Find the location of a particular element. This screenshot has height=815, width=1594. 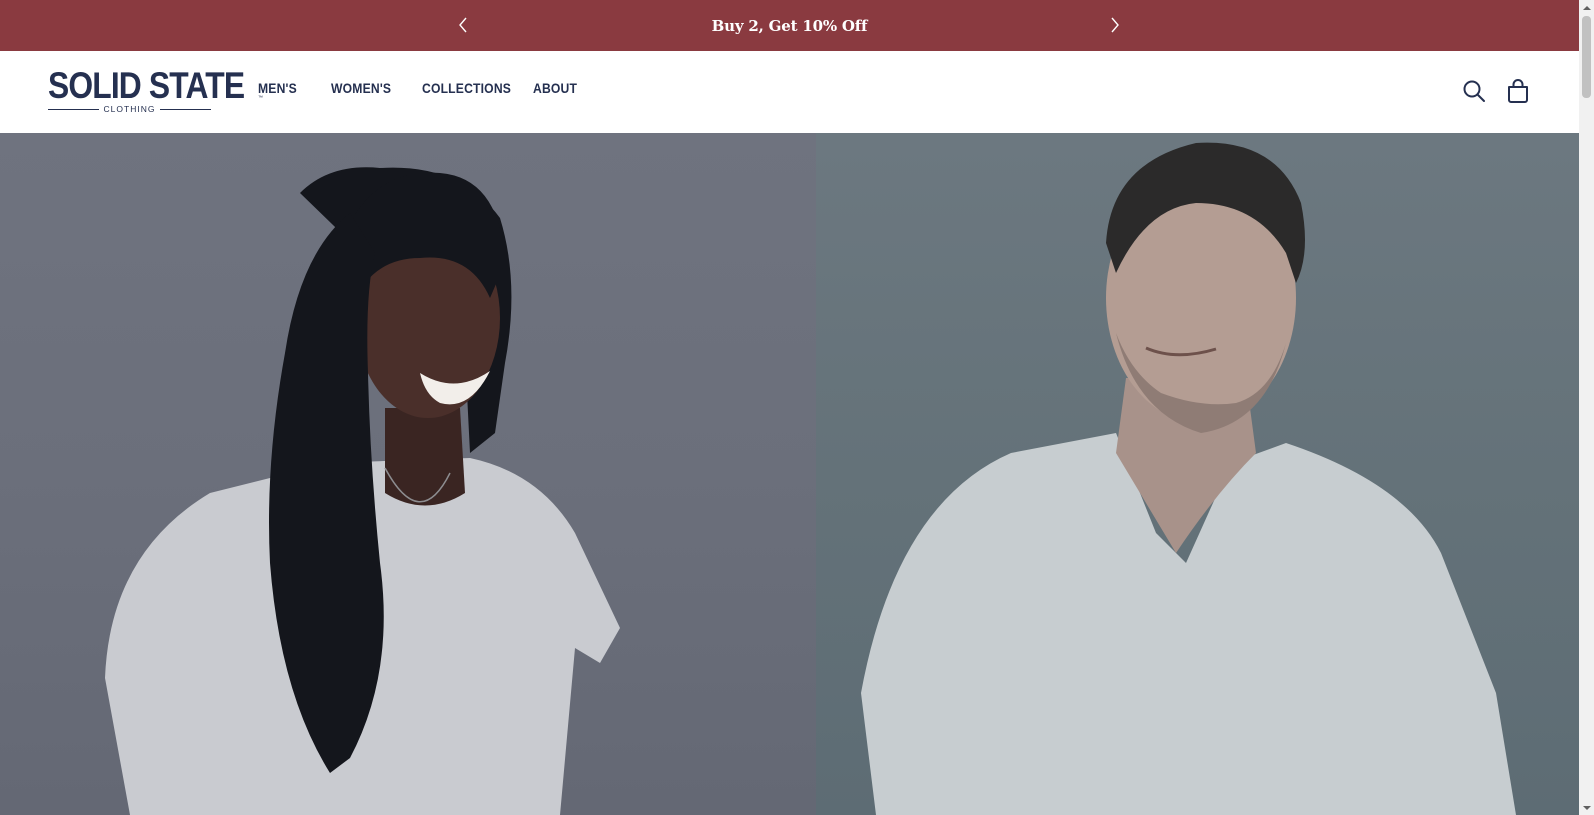

announcement-next-button is located at coordinates (1115, 25).